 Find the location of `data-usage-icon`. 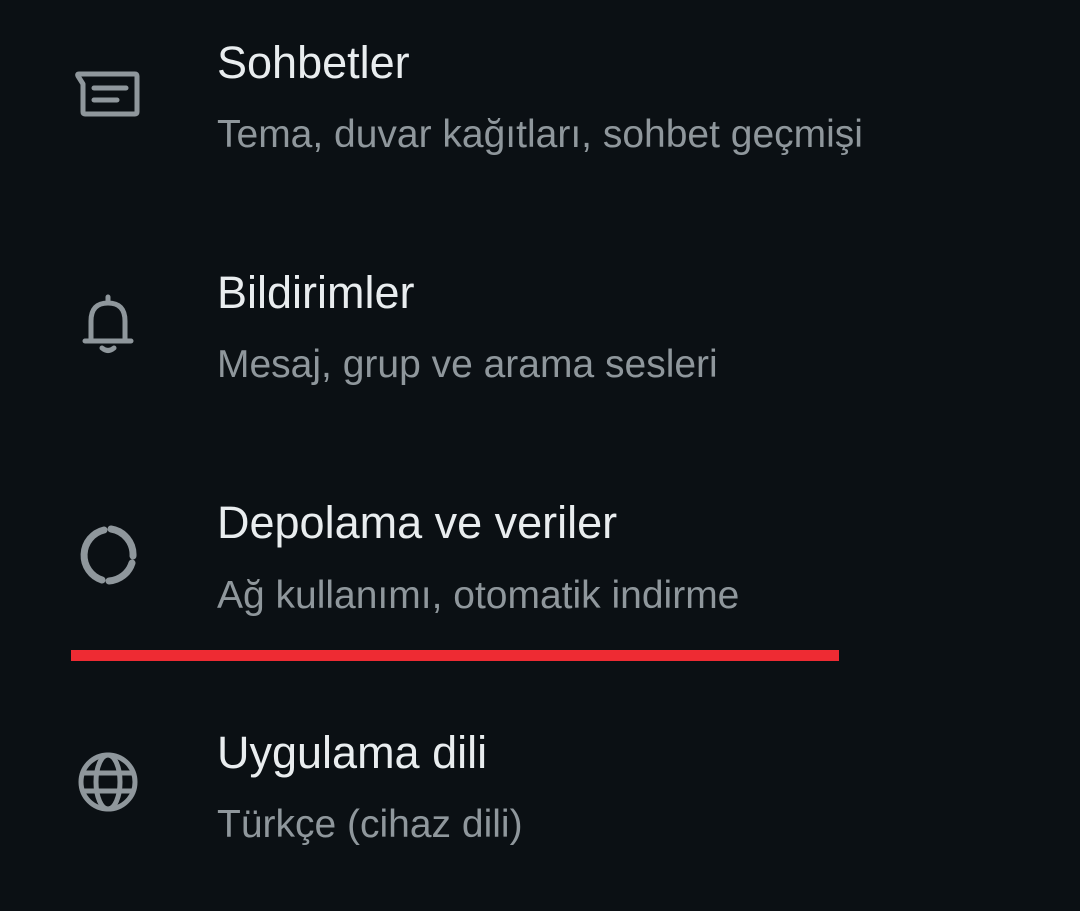

data-usage-icon is located at coordinates (108, 555).